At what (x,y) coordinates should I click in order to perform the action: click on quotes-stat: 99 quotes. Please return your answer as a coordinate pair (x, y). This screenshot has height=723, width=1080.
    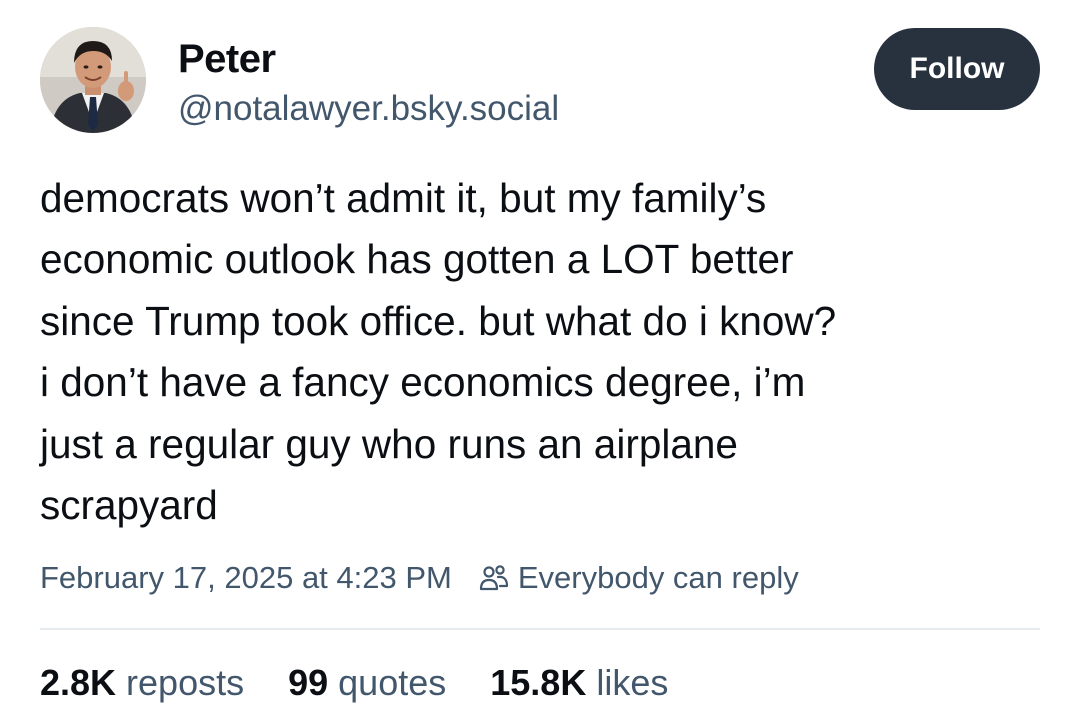
    Looking at the image, I should click on (367, 683).